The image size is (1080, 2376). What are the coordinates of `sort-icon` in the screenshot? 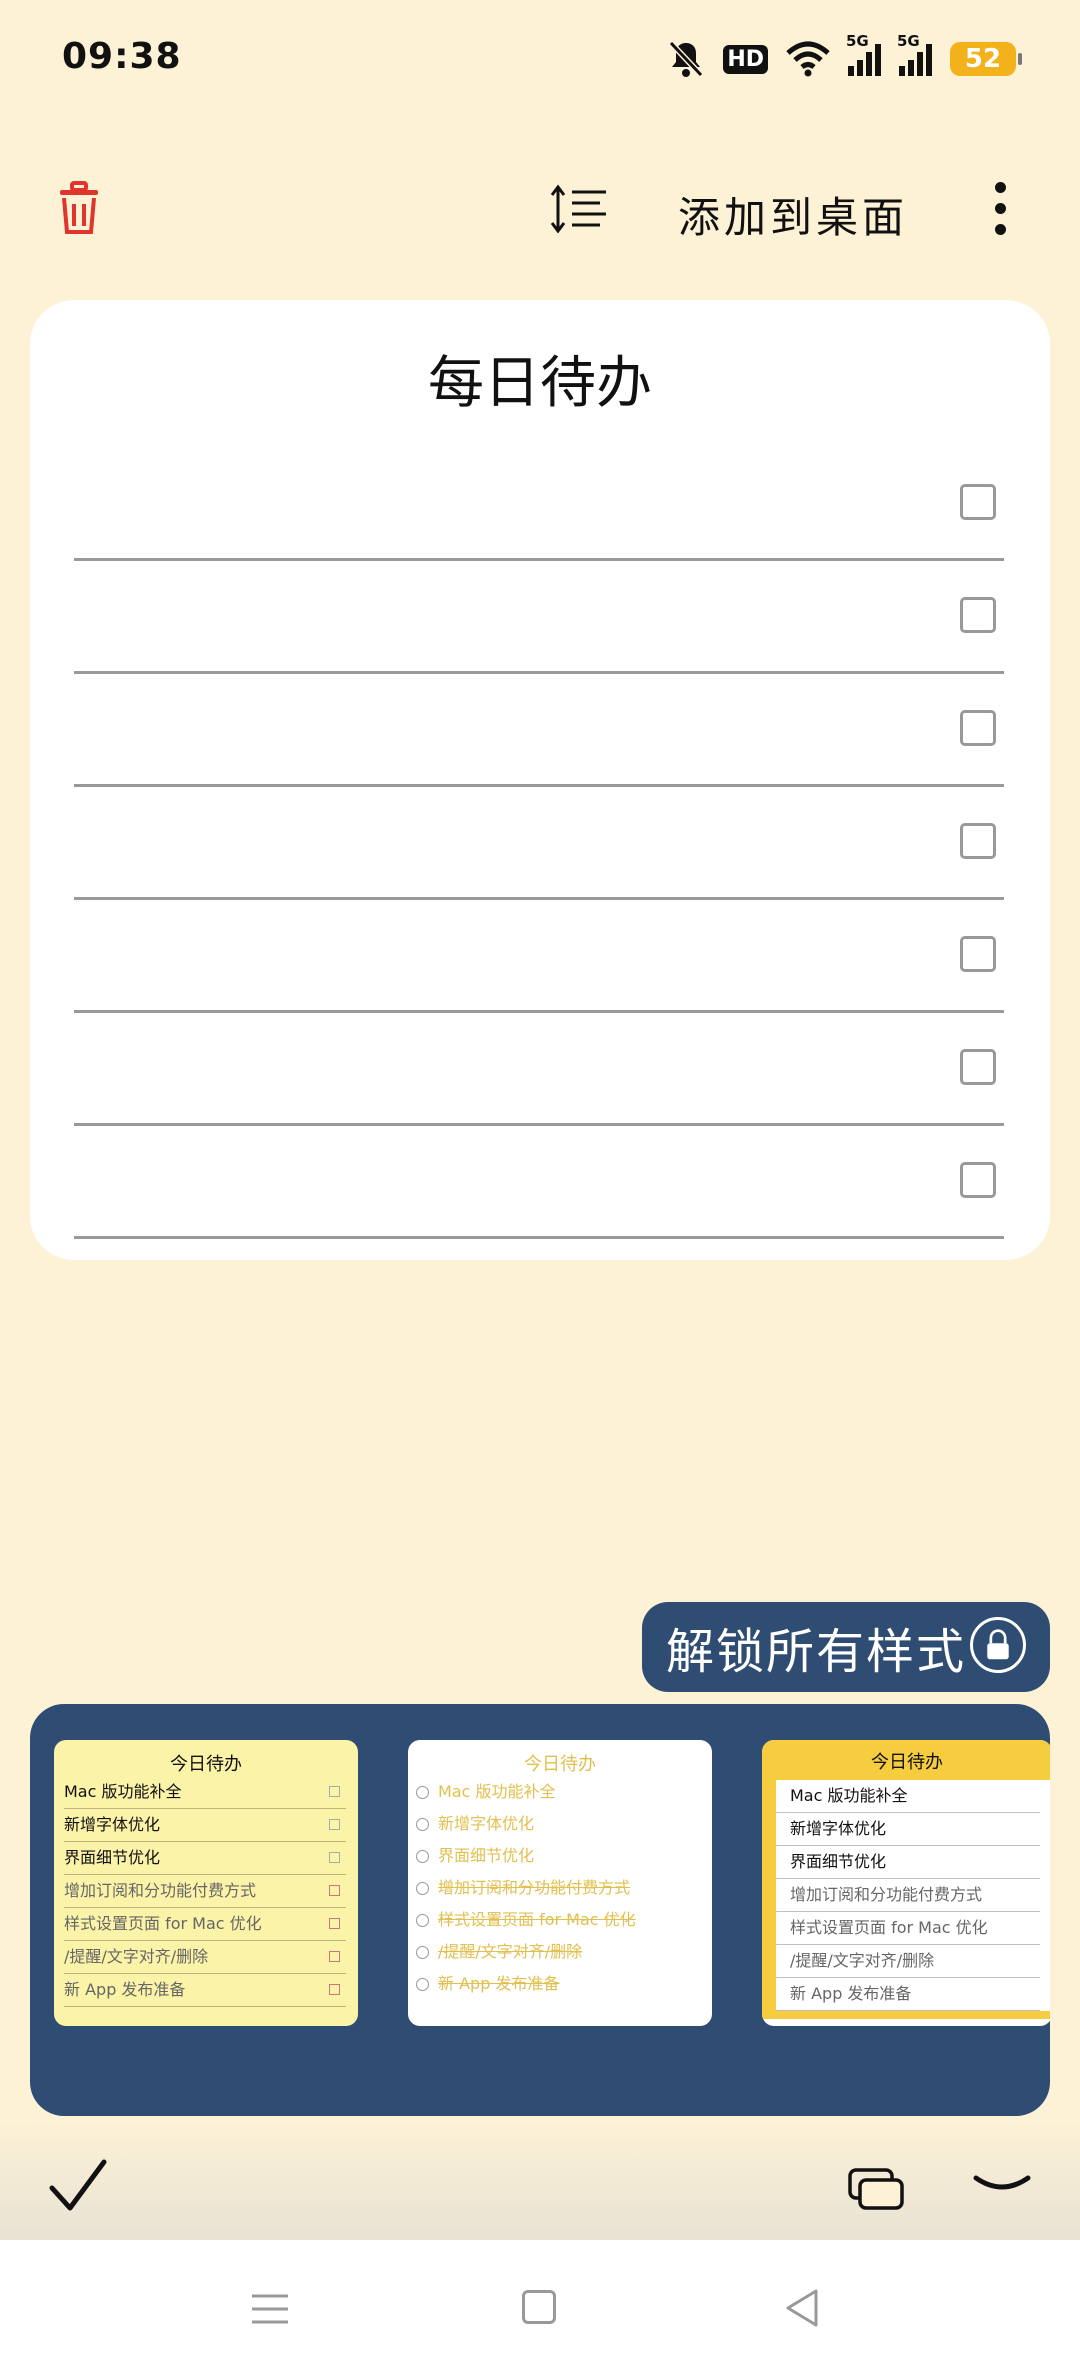 It's located at (580, 209).